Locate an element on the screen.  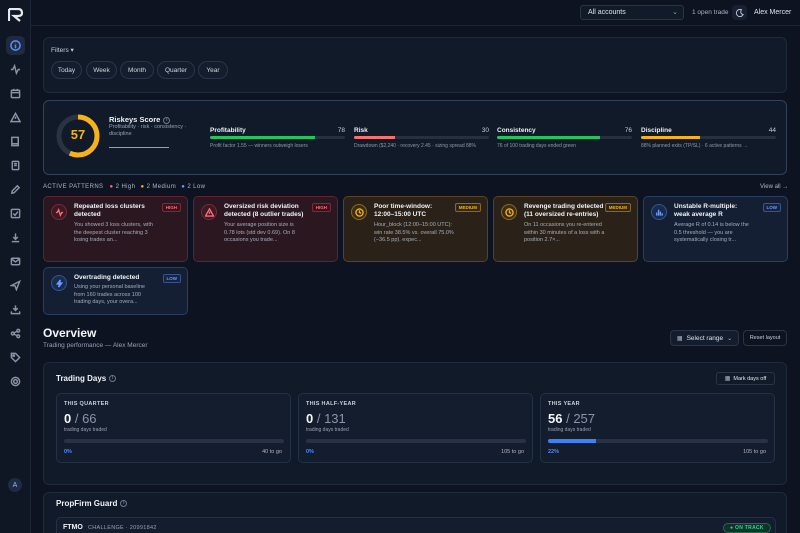
period-label: THIS HALF-YEAR is located at coordinates (331, 404).